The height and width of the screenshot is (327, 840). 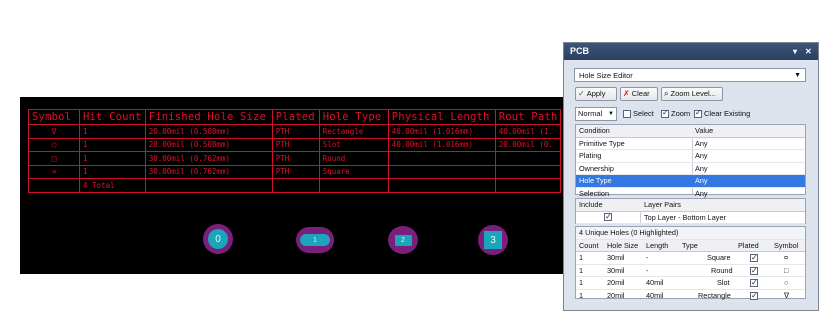 I want to click on filter-row: Plating Any, so click(x=690, y=156).